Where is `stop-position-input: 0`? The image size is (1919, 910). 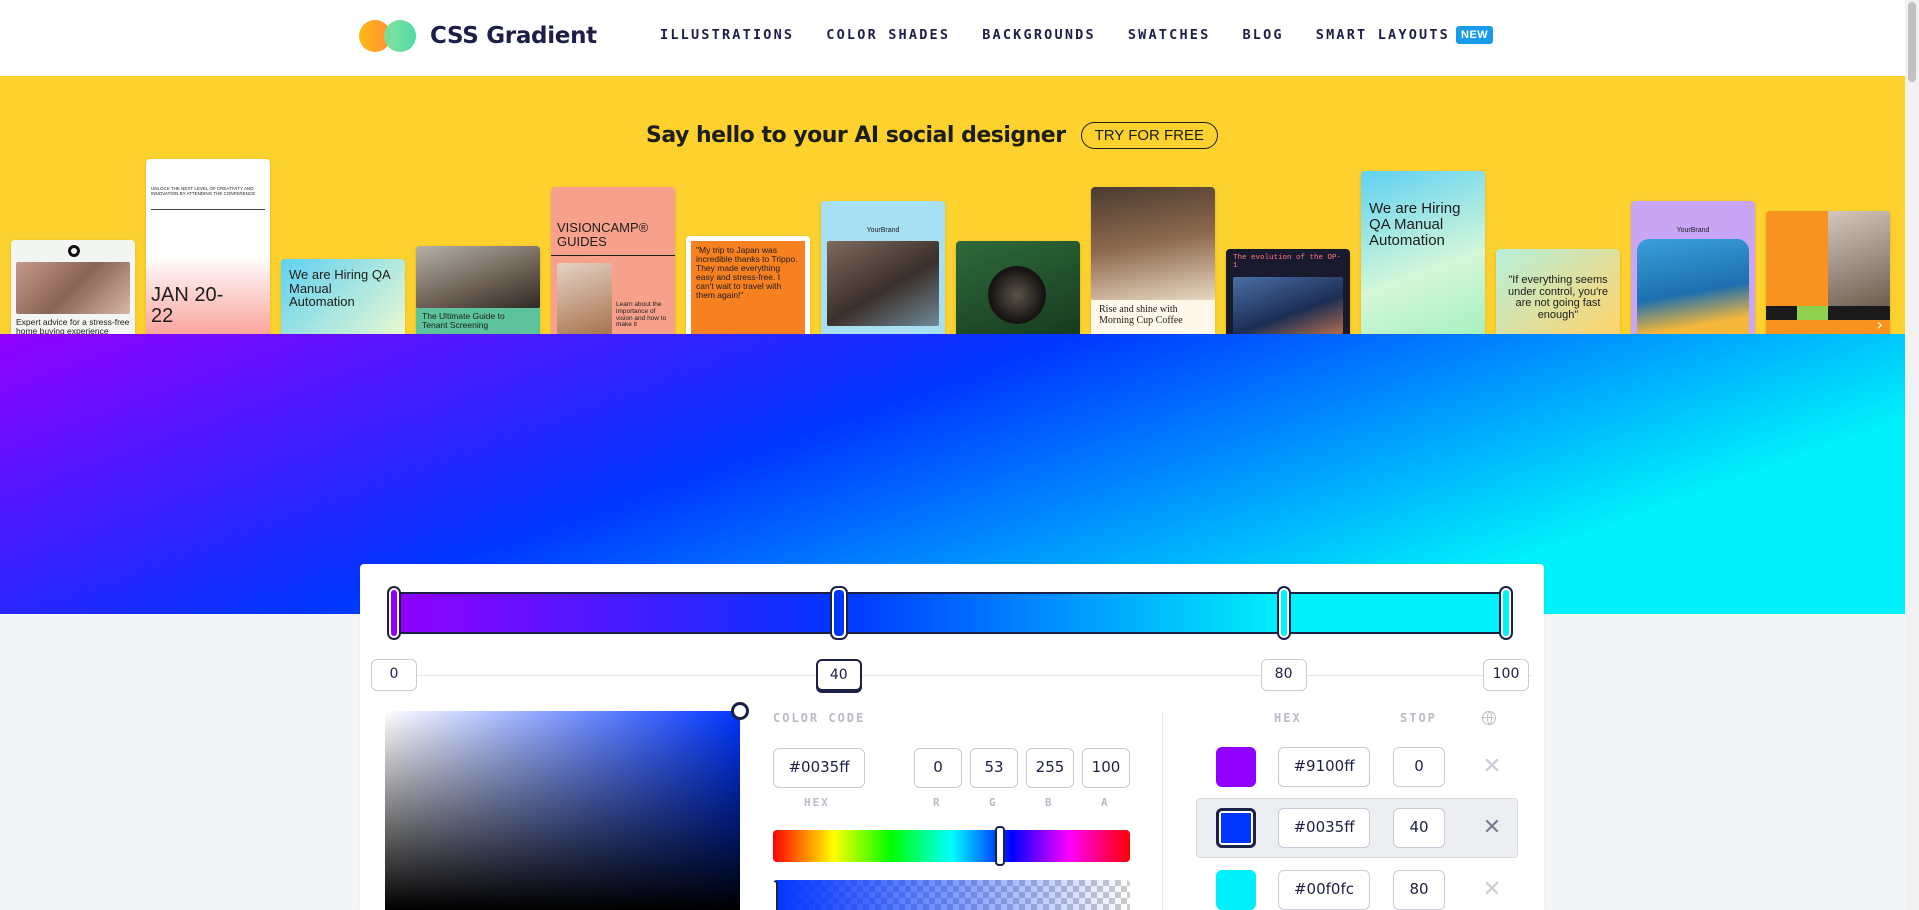 stop-position-input: 0 is located at coordinates (1419, 767).